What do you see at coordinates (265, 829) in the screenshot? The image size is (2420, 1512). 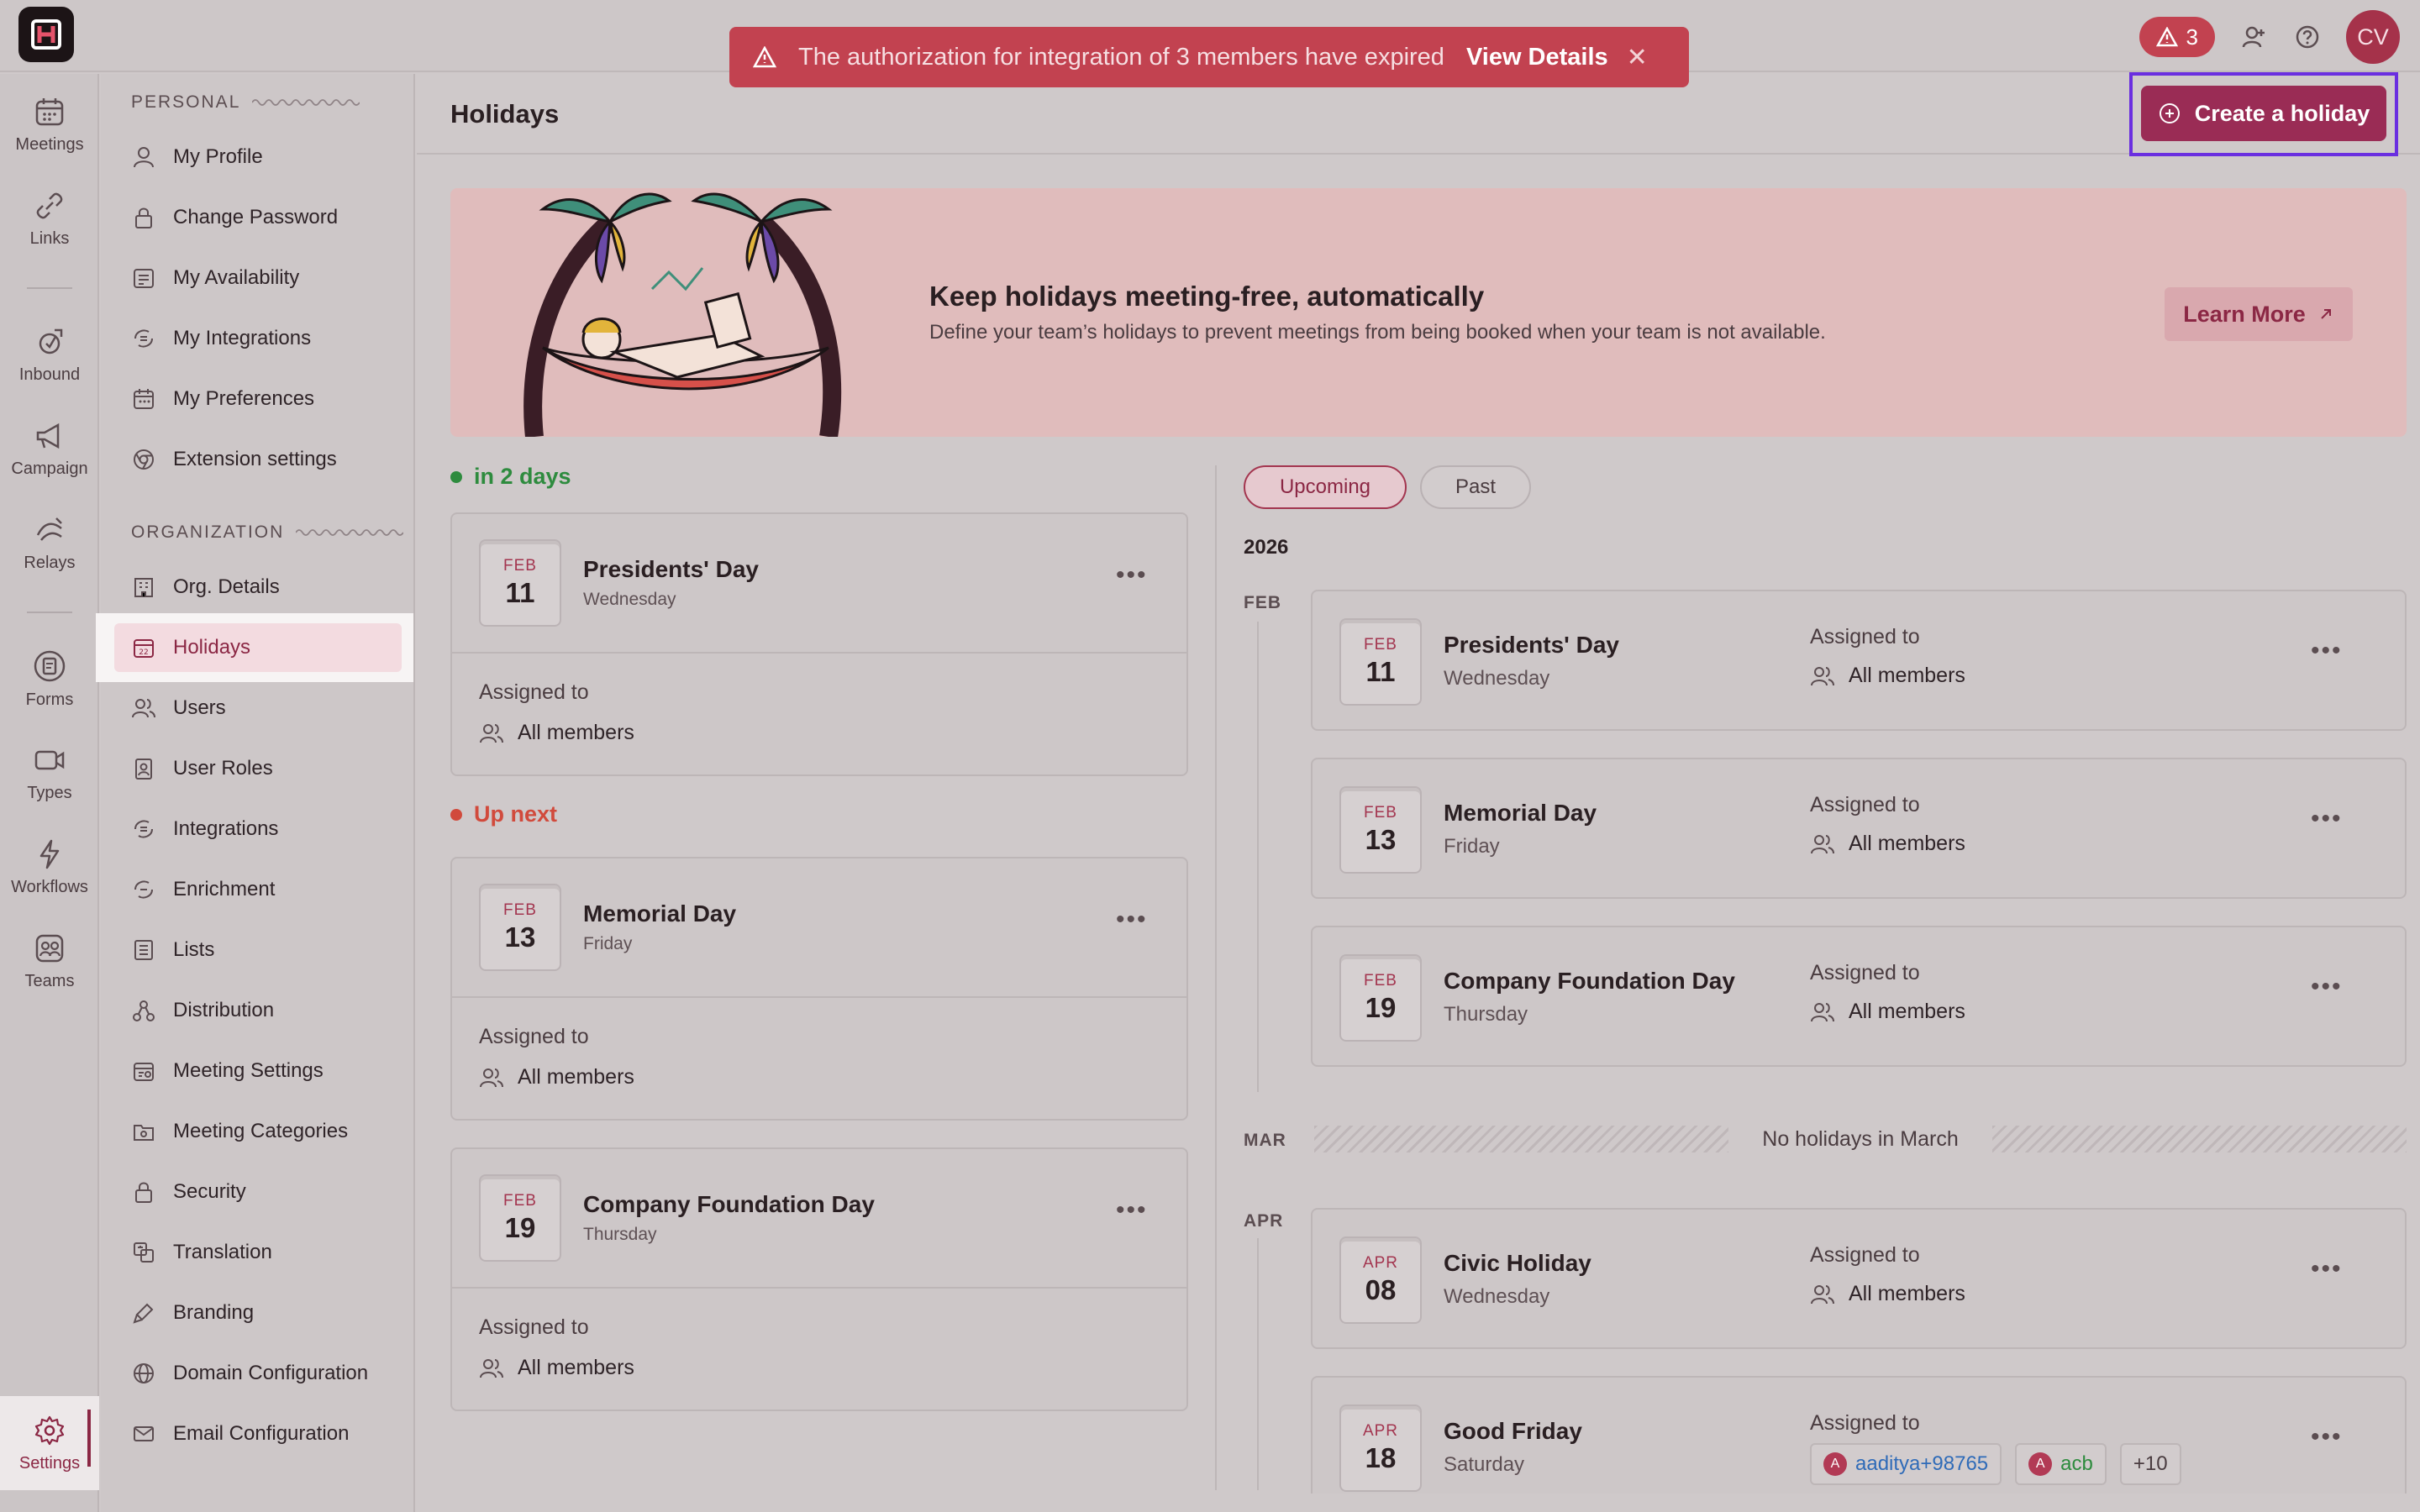 I see `sidebar-item-integrations: Integrations` at bounding box center [265, 829].